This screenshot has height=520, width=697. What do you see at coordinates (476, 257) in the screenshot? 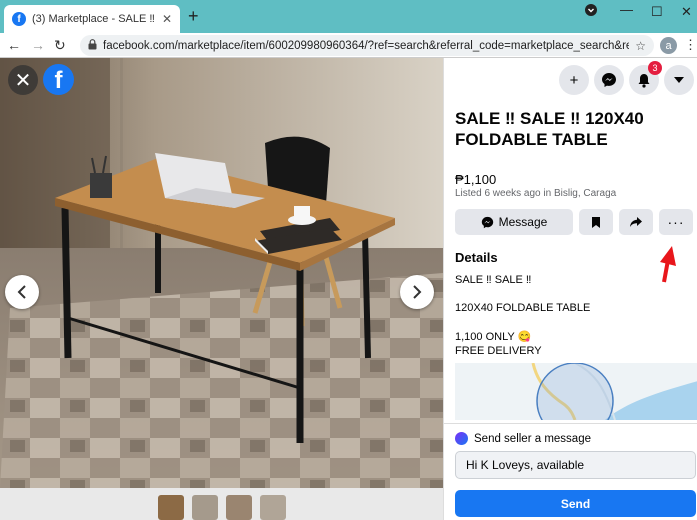
I see `details-heading: Details` at bounding box center [476, 257].